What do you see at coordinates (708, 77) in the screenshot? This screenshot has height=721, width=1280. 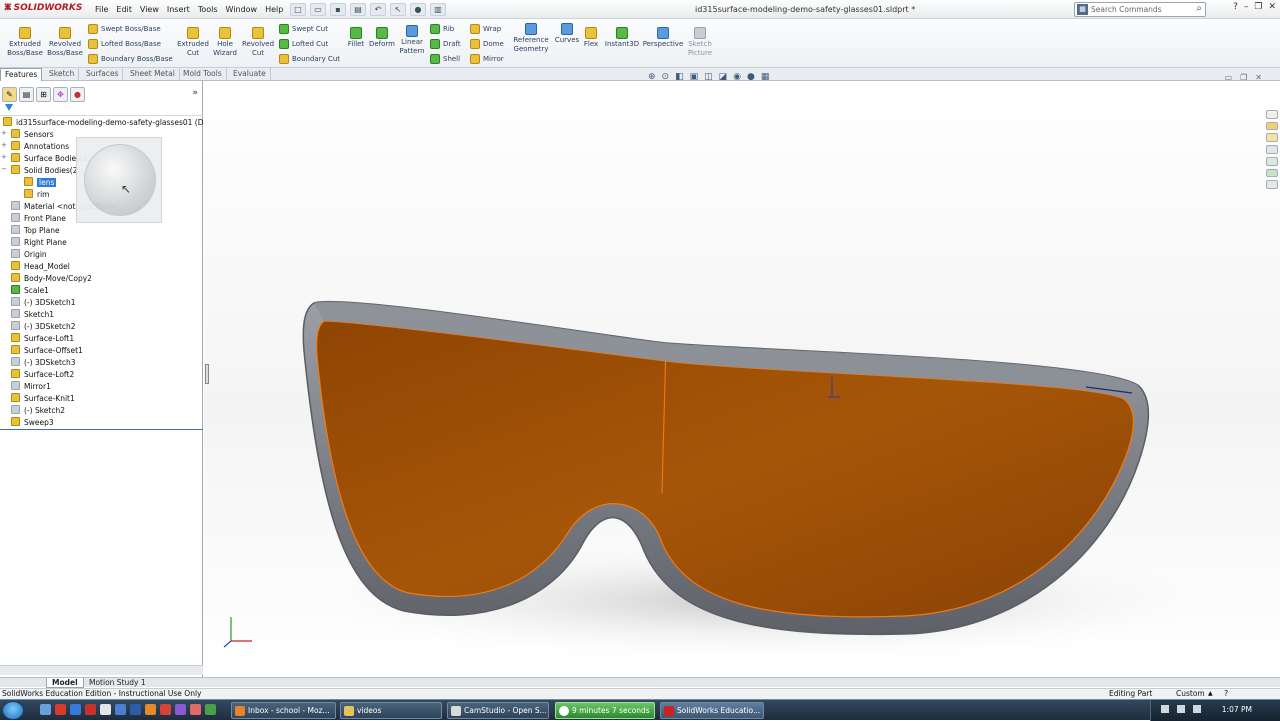 I see `view-orientation-icon: ◫` at bounding box center [708, 77].